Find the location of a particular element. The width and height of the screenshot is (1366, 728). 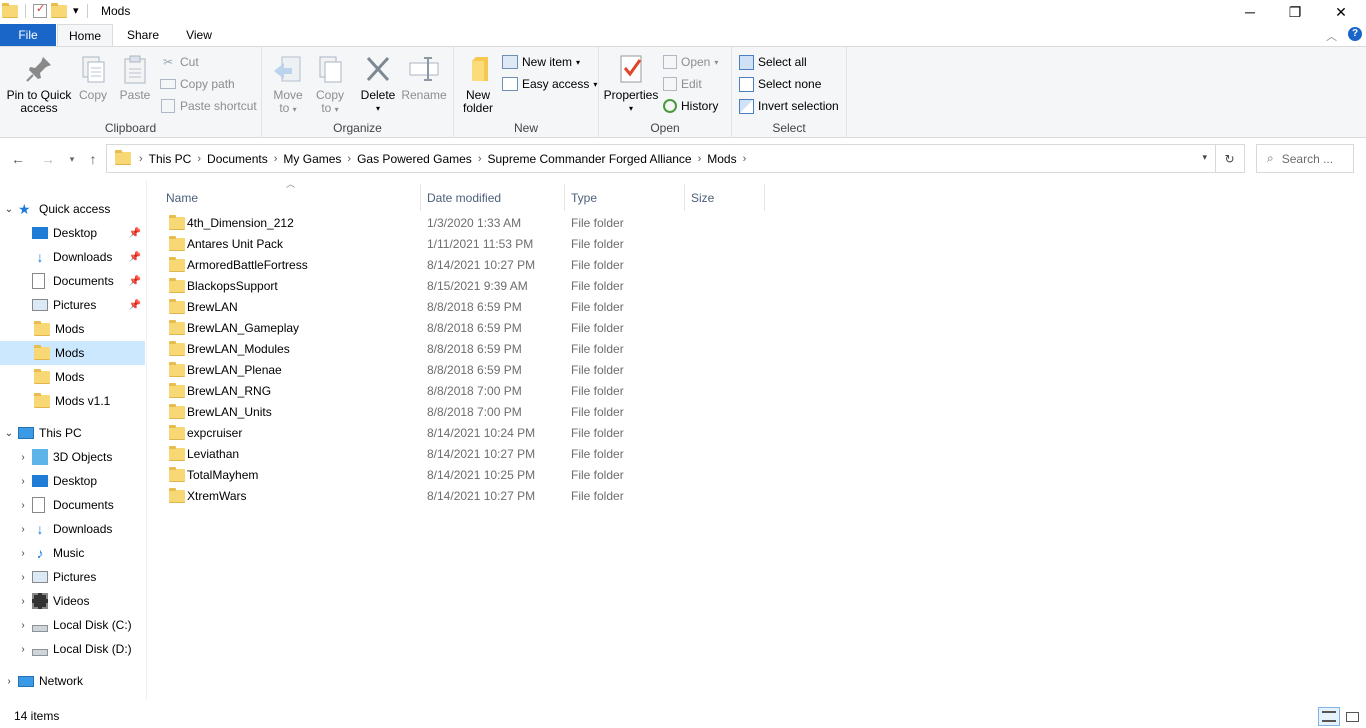

new-folder-qat-icon is located at coordinates (59, 10).